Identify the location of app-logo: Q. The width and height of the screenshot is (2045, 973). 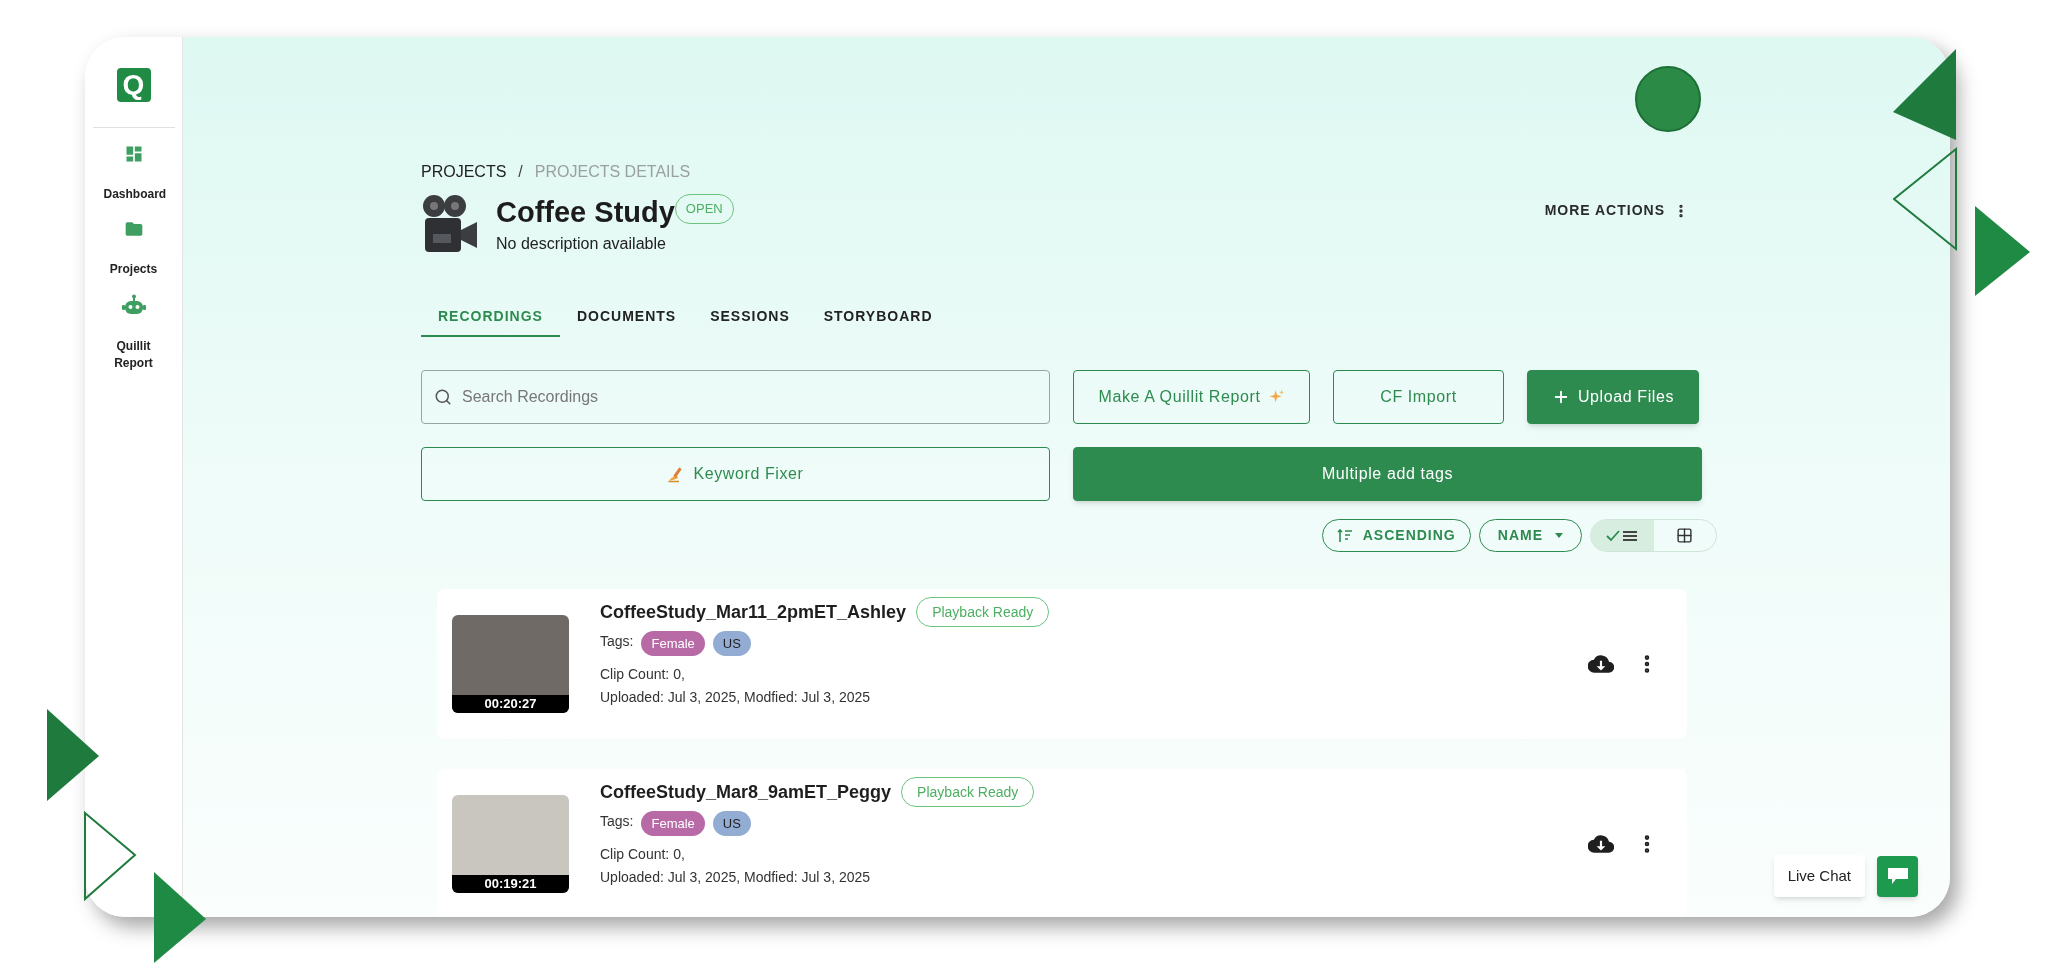
(133, 85).